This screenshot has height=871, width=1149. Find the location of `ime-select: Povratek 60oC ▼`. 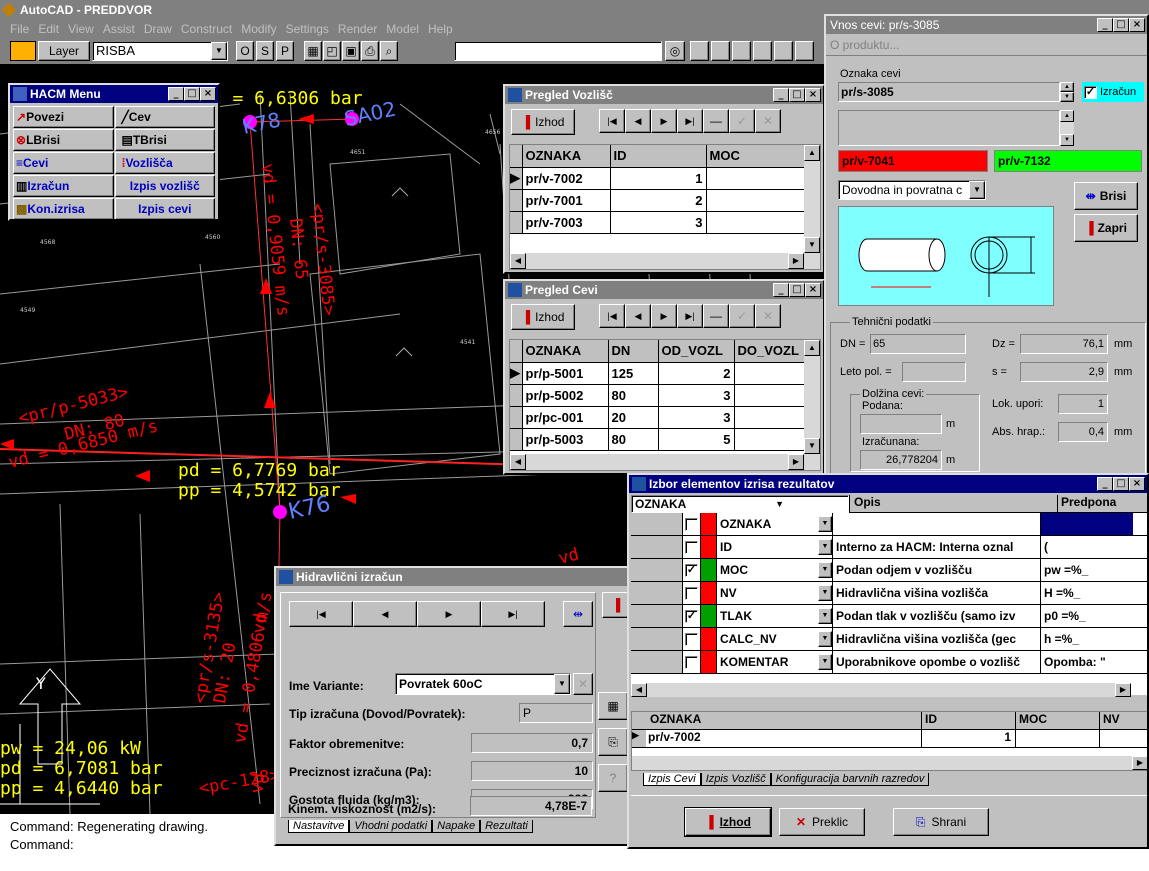

ime-select: Povratek 60oC ▼ is located at coordinates (483, 684).